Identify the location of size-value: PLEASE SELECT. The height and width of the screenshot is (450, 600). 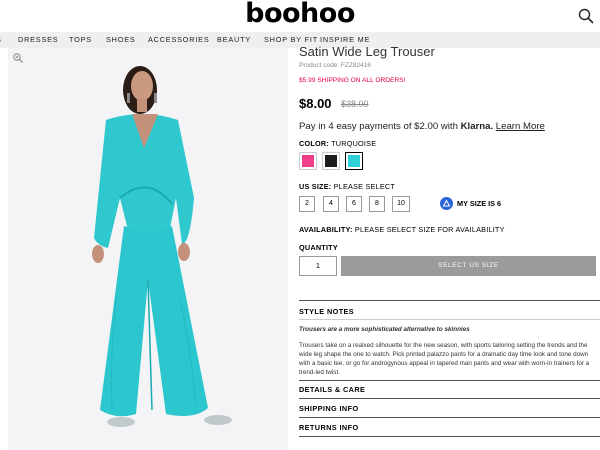
(364, 186).